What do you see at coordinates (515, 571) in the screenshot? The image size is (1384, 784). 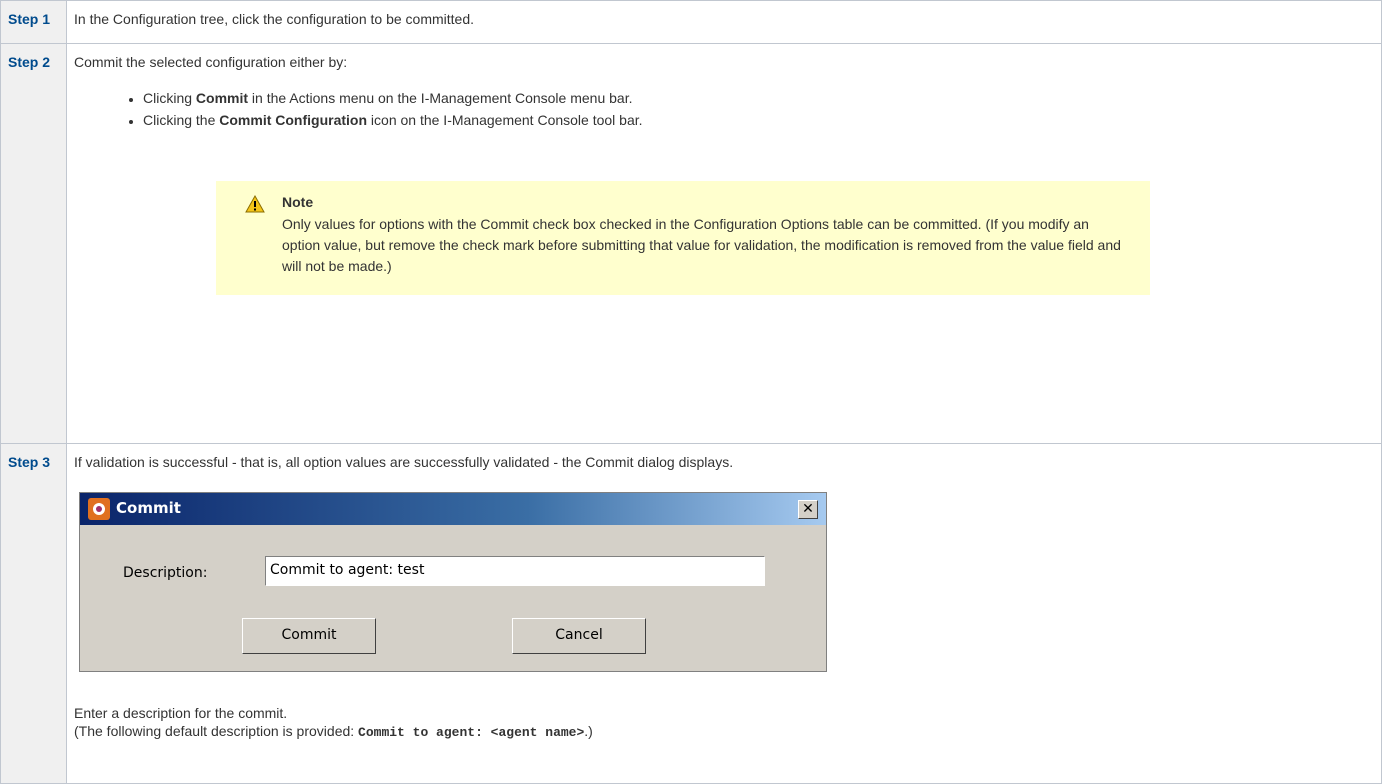 I see `description-input: Commit to agent: test` at bounding box center [515, 571].